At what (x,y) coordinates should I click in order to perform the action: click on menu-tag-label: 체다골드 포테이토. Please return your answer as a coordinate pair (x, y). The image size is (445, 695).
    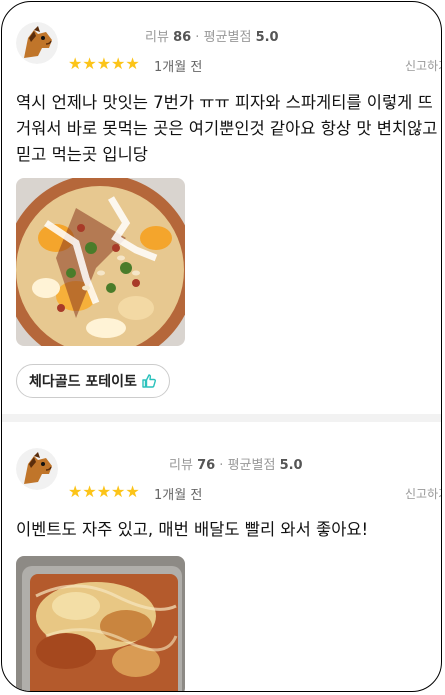
    Looking at the image, I should click on (83, 382).